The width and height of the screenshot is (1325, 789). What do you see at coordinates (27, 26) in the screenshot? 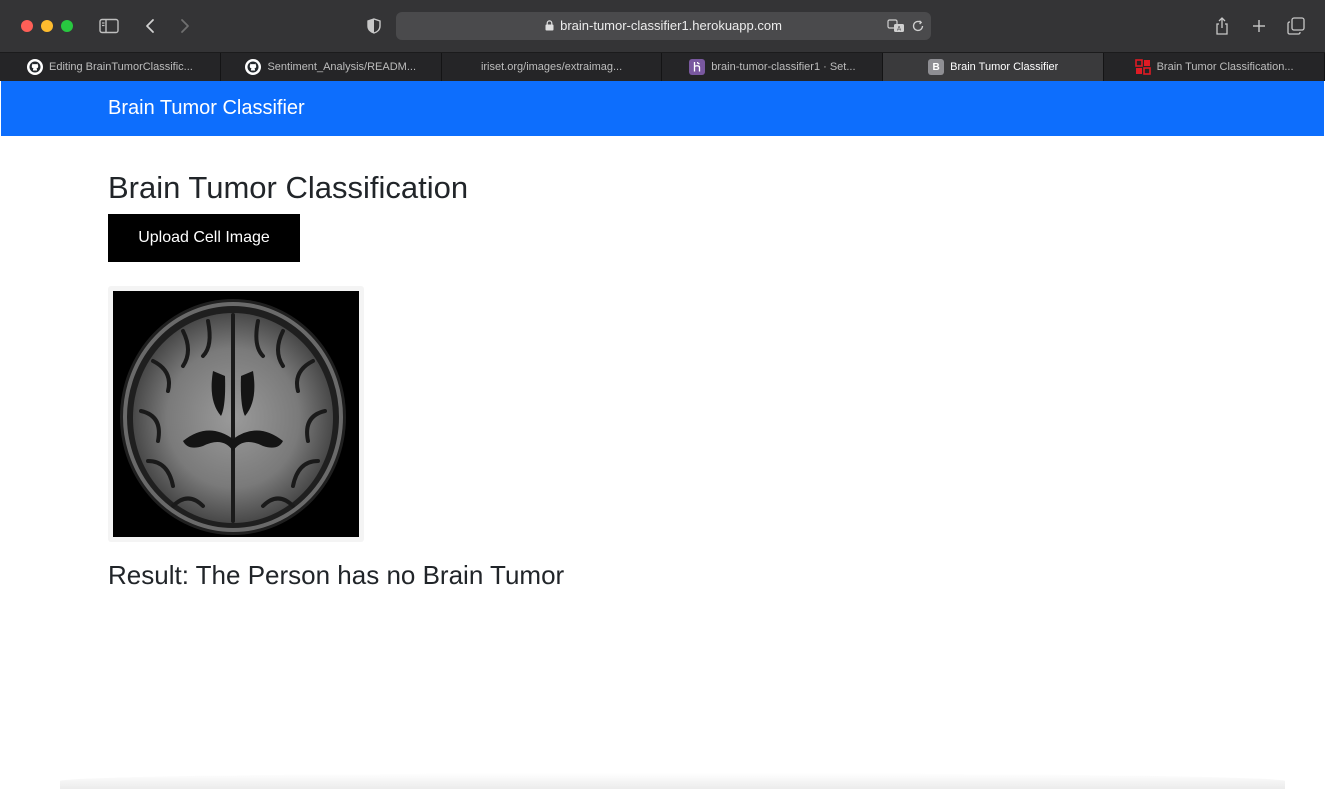
I see `window-close-button` at bounding box center [27, 26].